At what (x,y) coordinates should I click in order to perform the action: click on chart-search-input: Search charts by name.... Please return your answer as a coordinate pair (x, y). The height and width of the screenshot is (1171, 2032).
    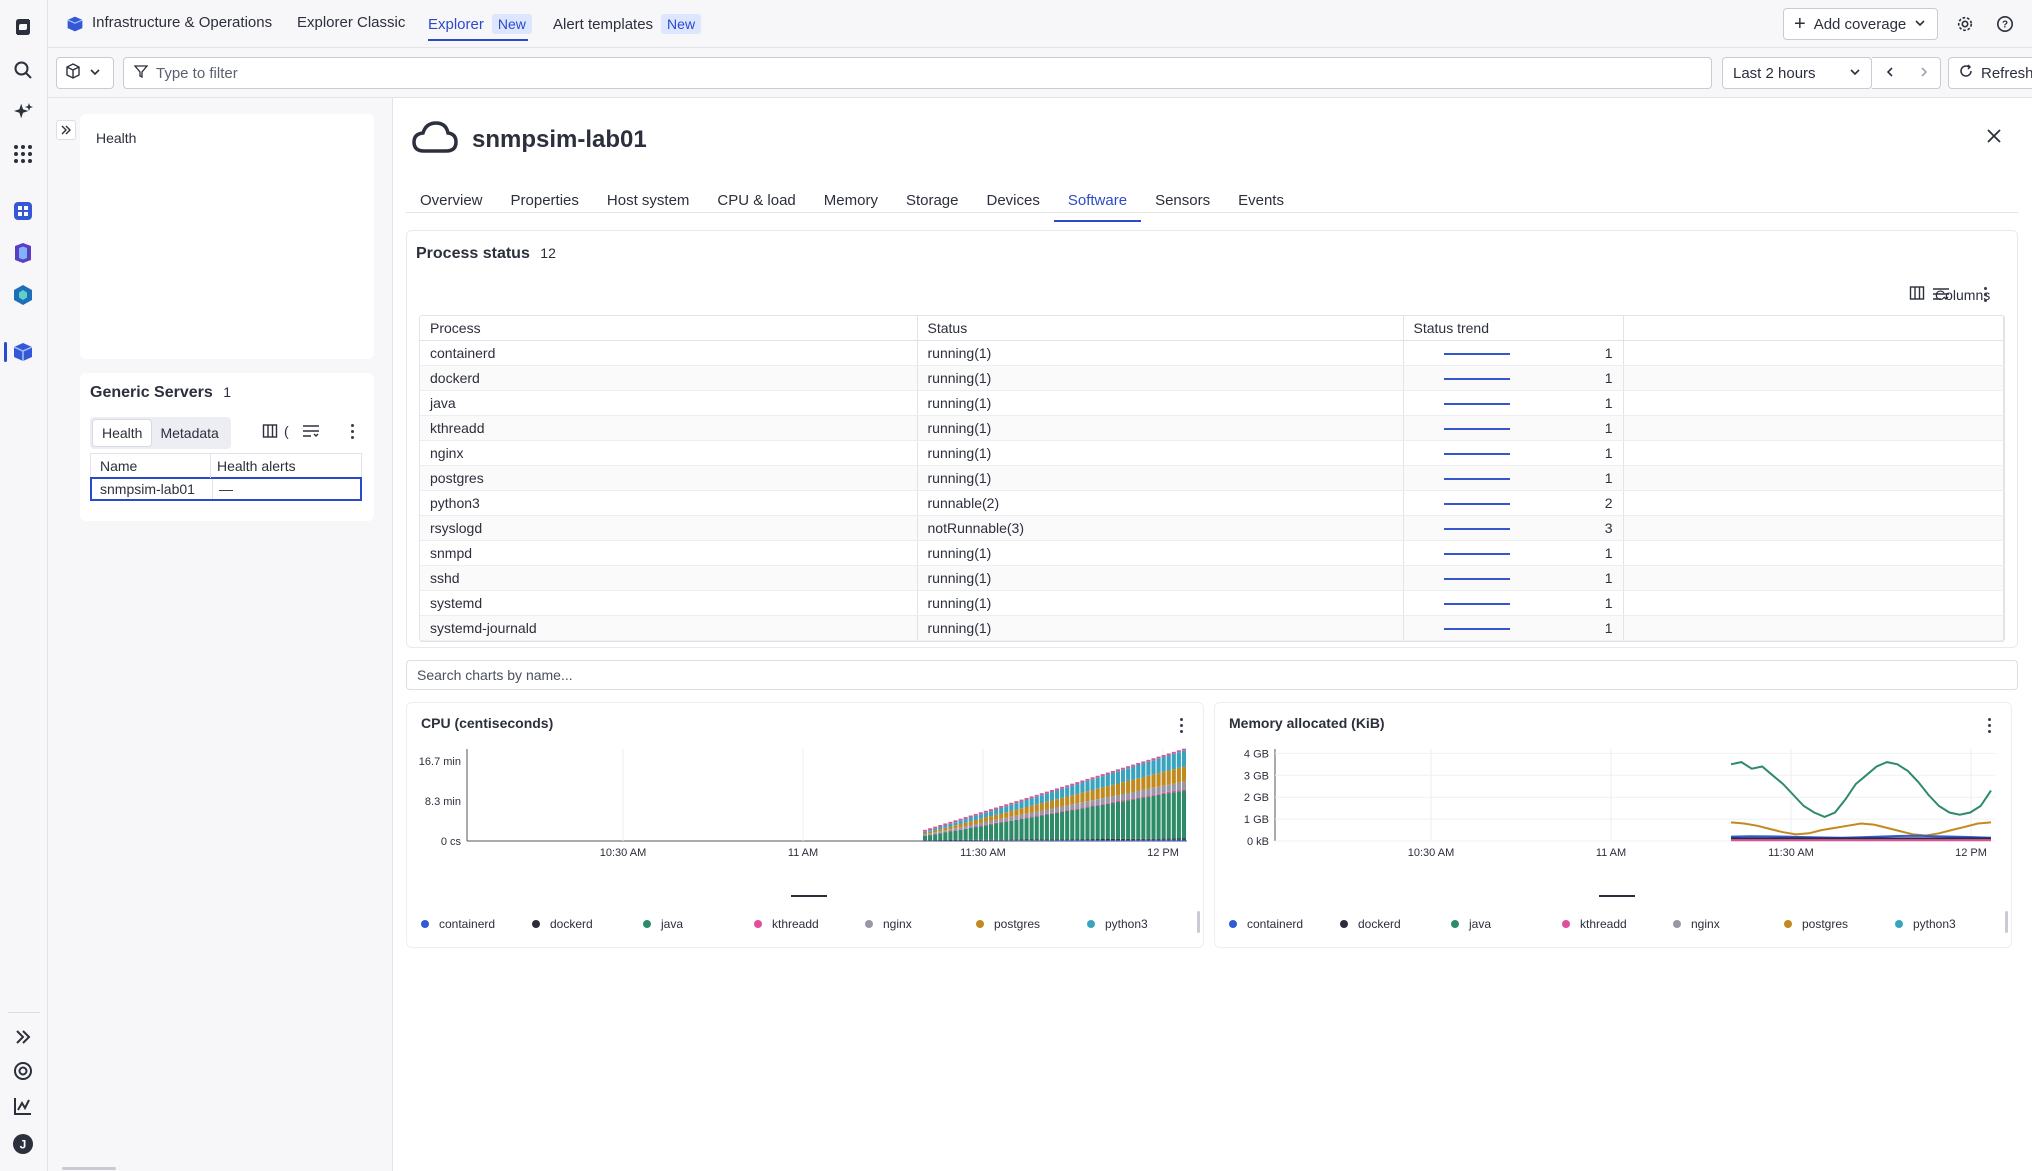
    Looking at the image, I should click on (1212, 675).